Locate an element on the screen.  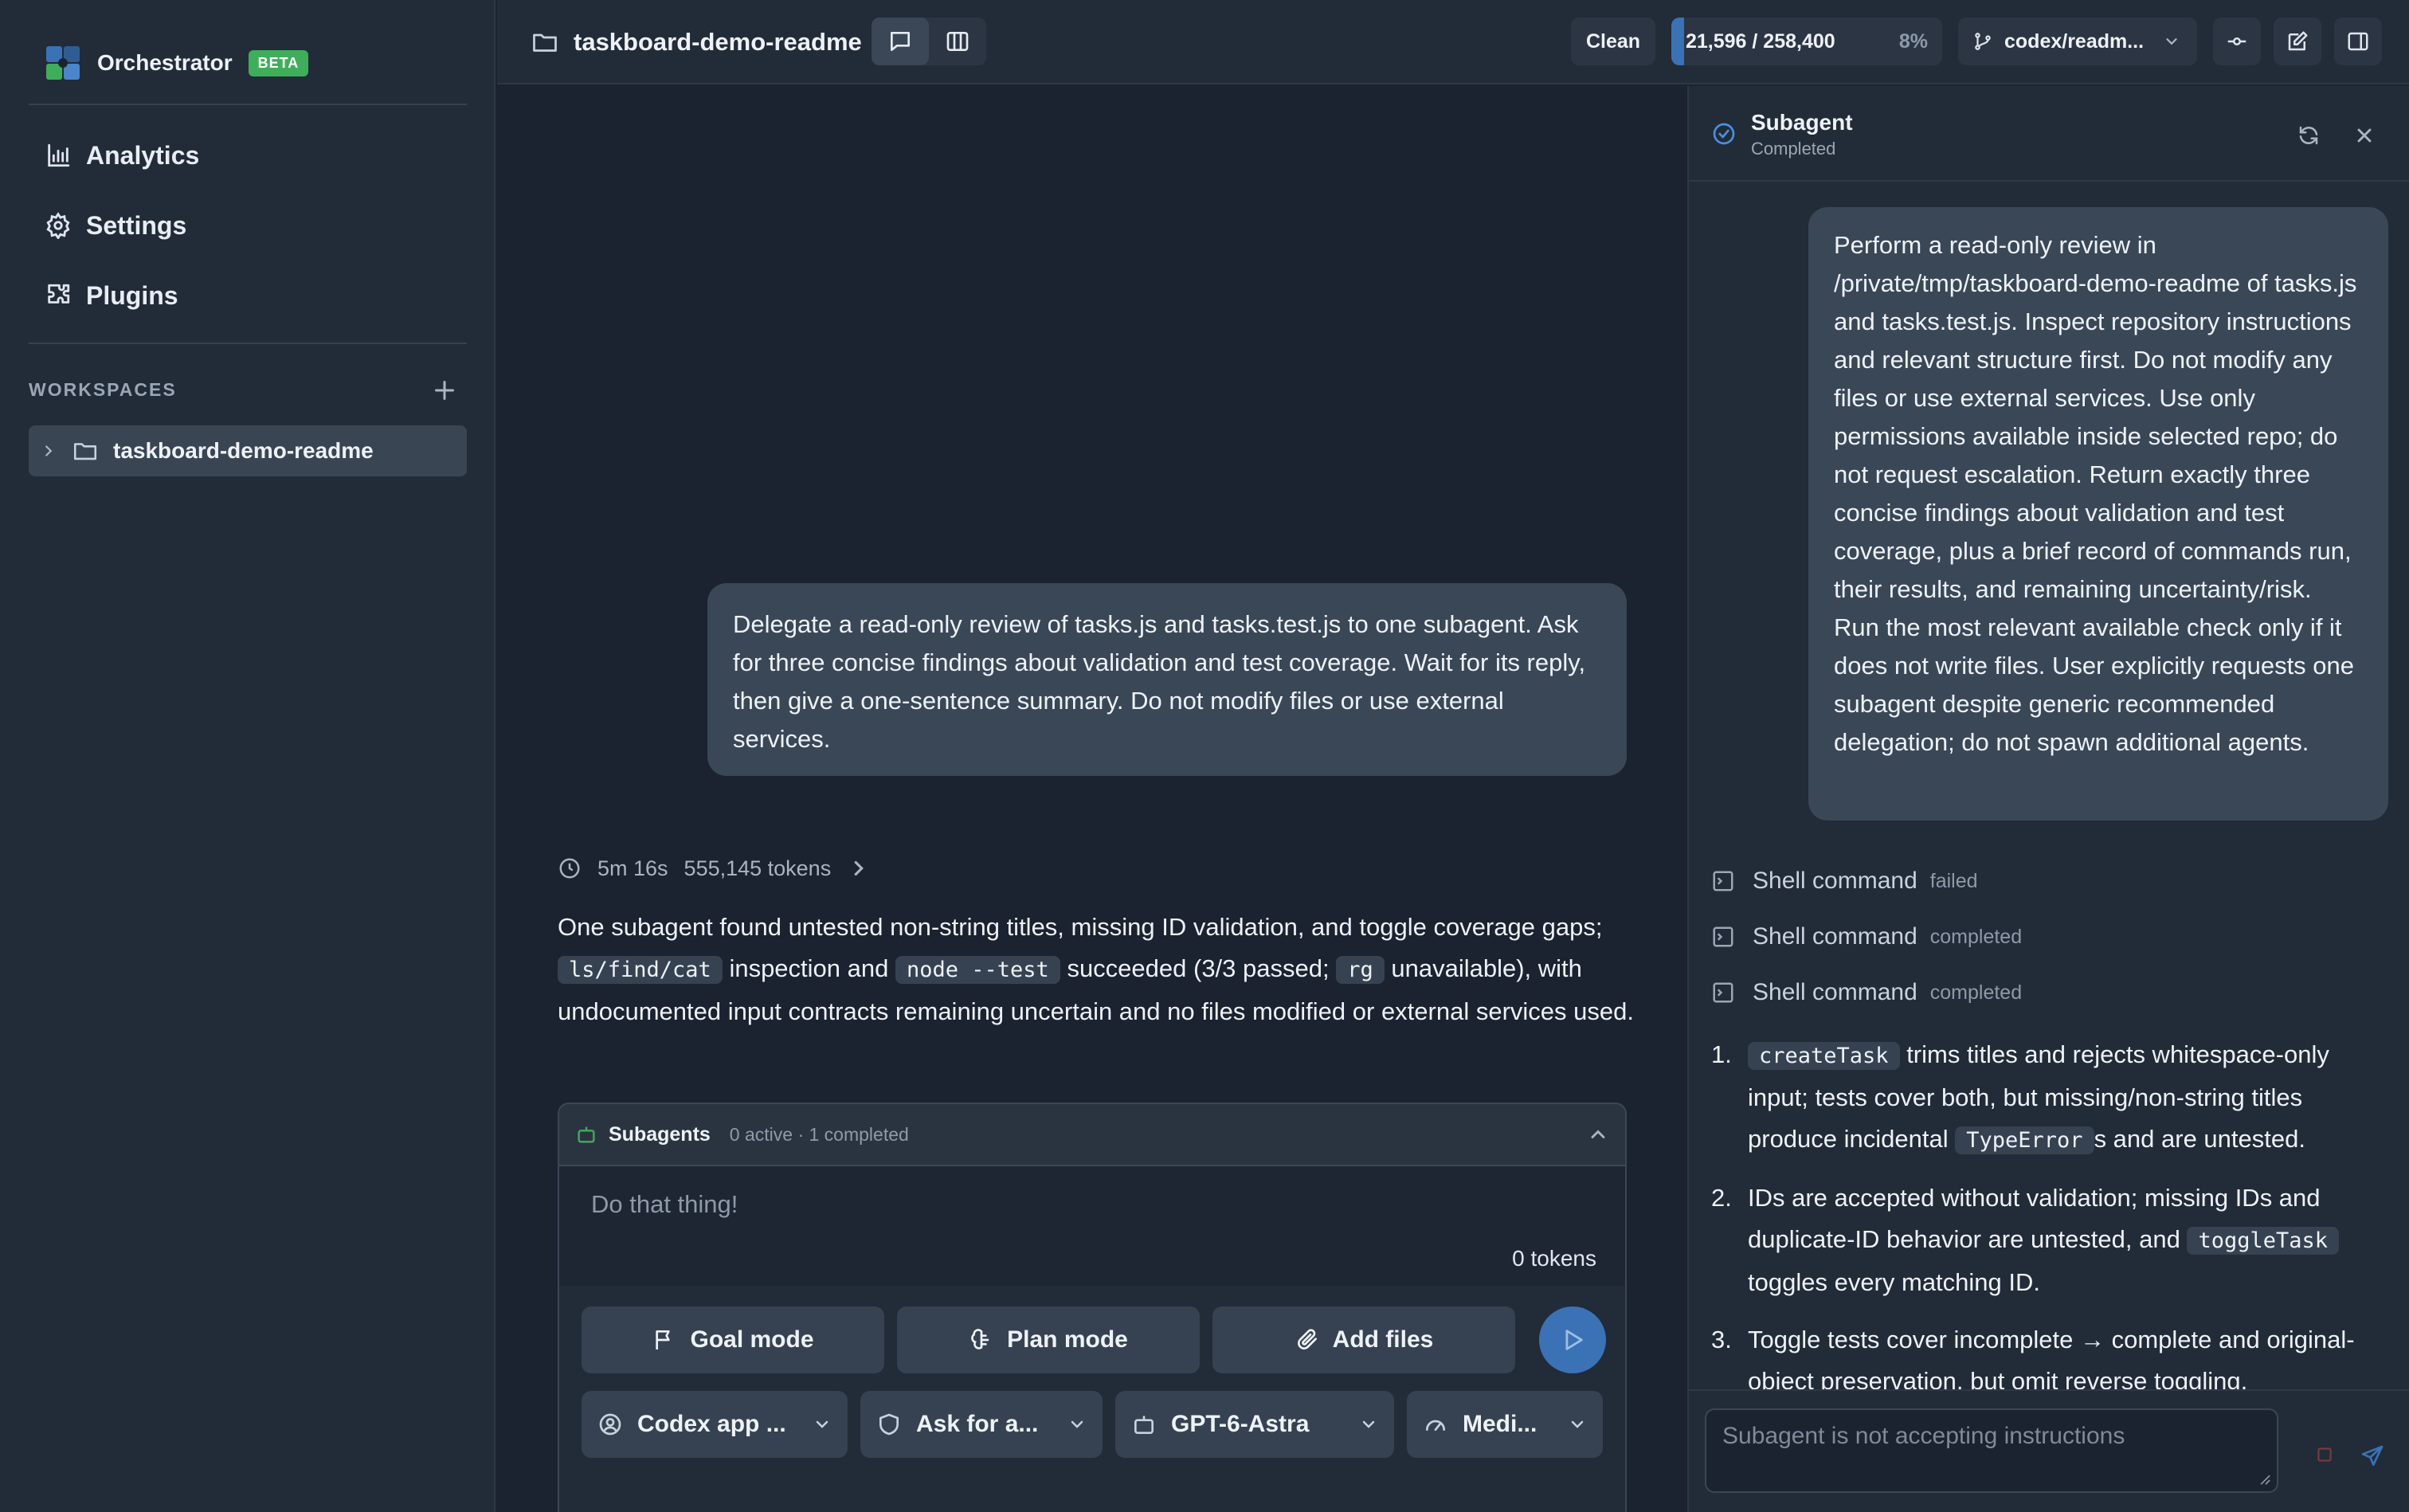
inline-code: TypeError is located at coordinates (2024, 1140).